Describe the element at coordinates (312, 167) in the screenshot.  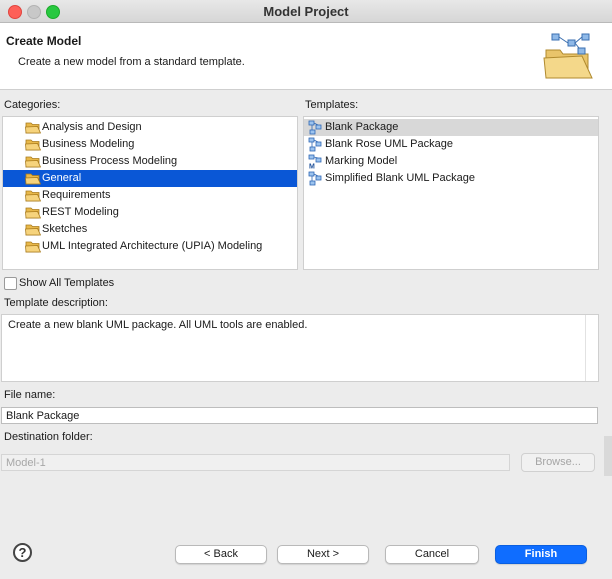
I see `svg-text: M` at that location.